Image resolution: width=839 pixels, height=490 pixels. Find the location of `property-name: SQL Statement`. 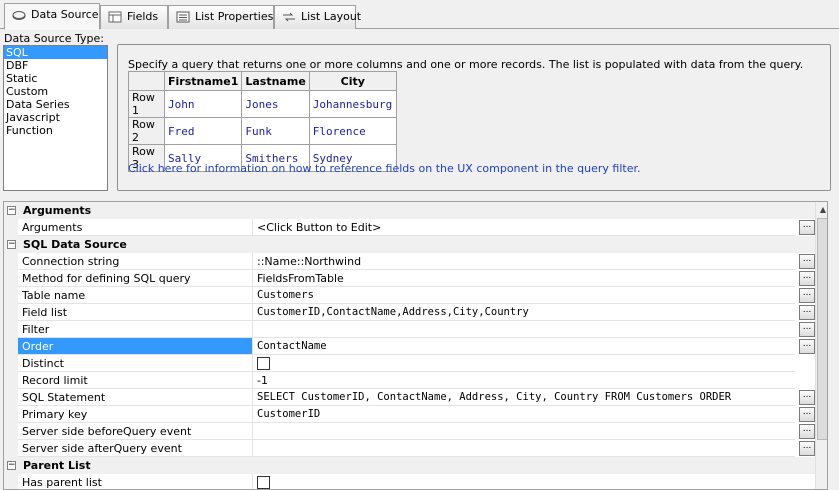

property-name: SQL Statement is located at coordinates (135, 397).